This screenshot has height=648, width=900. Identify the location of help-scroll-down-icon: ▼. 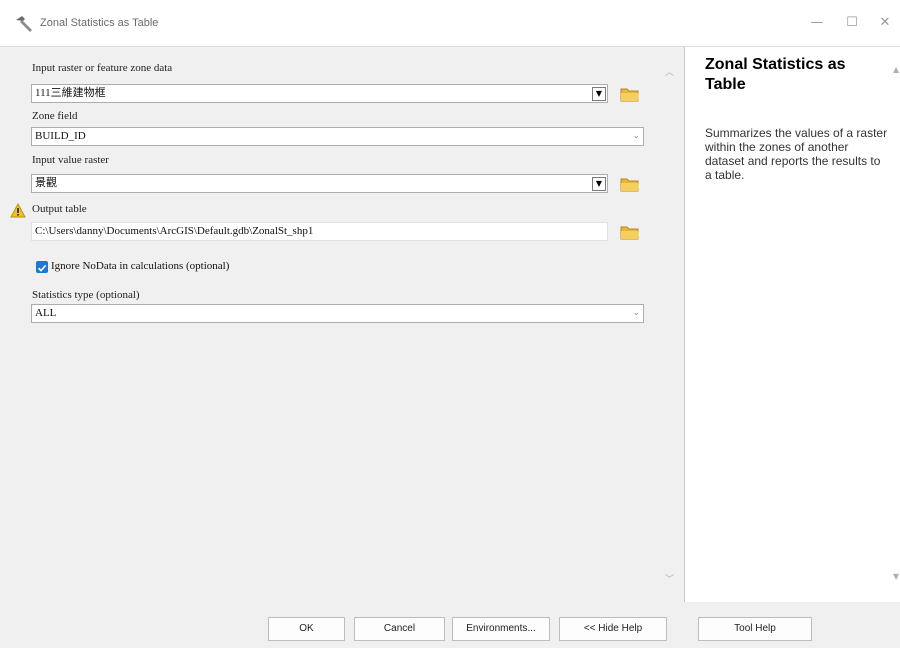
(896, 576).